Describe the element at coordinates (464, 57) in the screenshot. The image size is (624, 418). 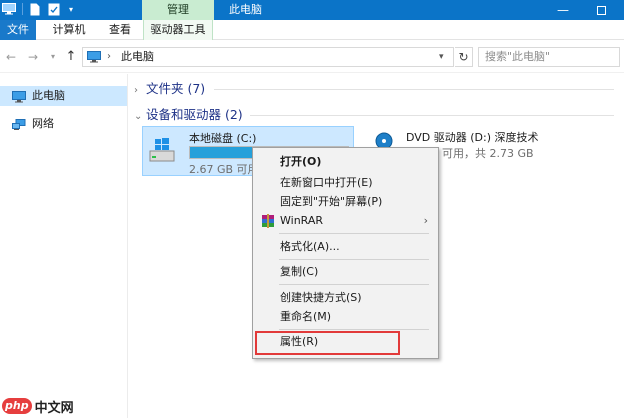
I see `refresh-button: ↻` at that location.